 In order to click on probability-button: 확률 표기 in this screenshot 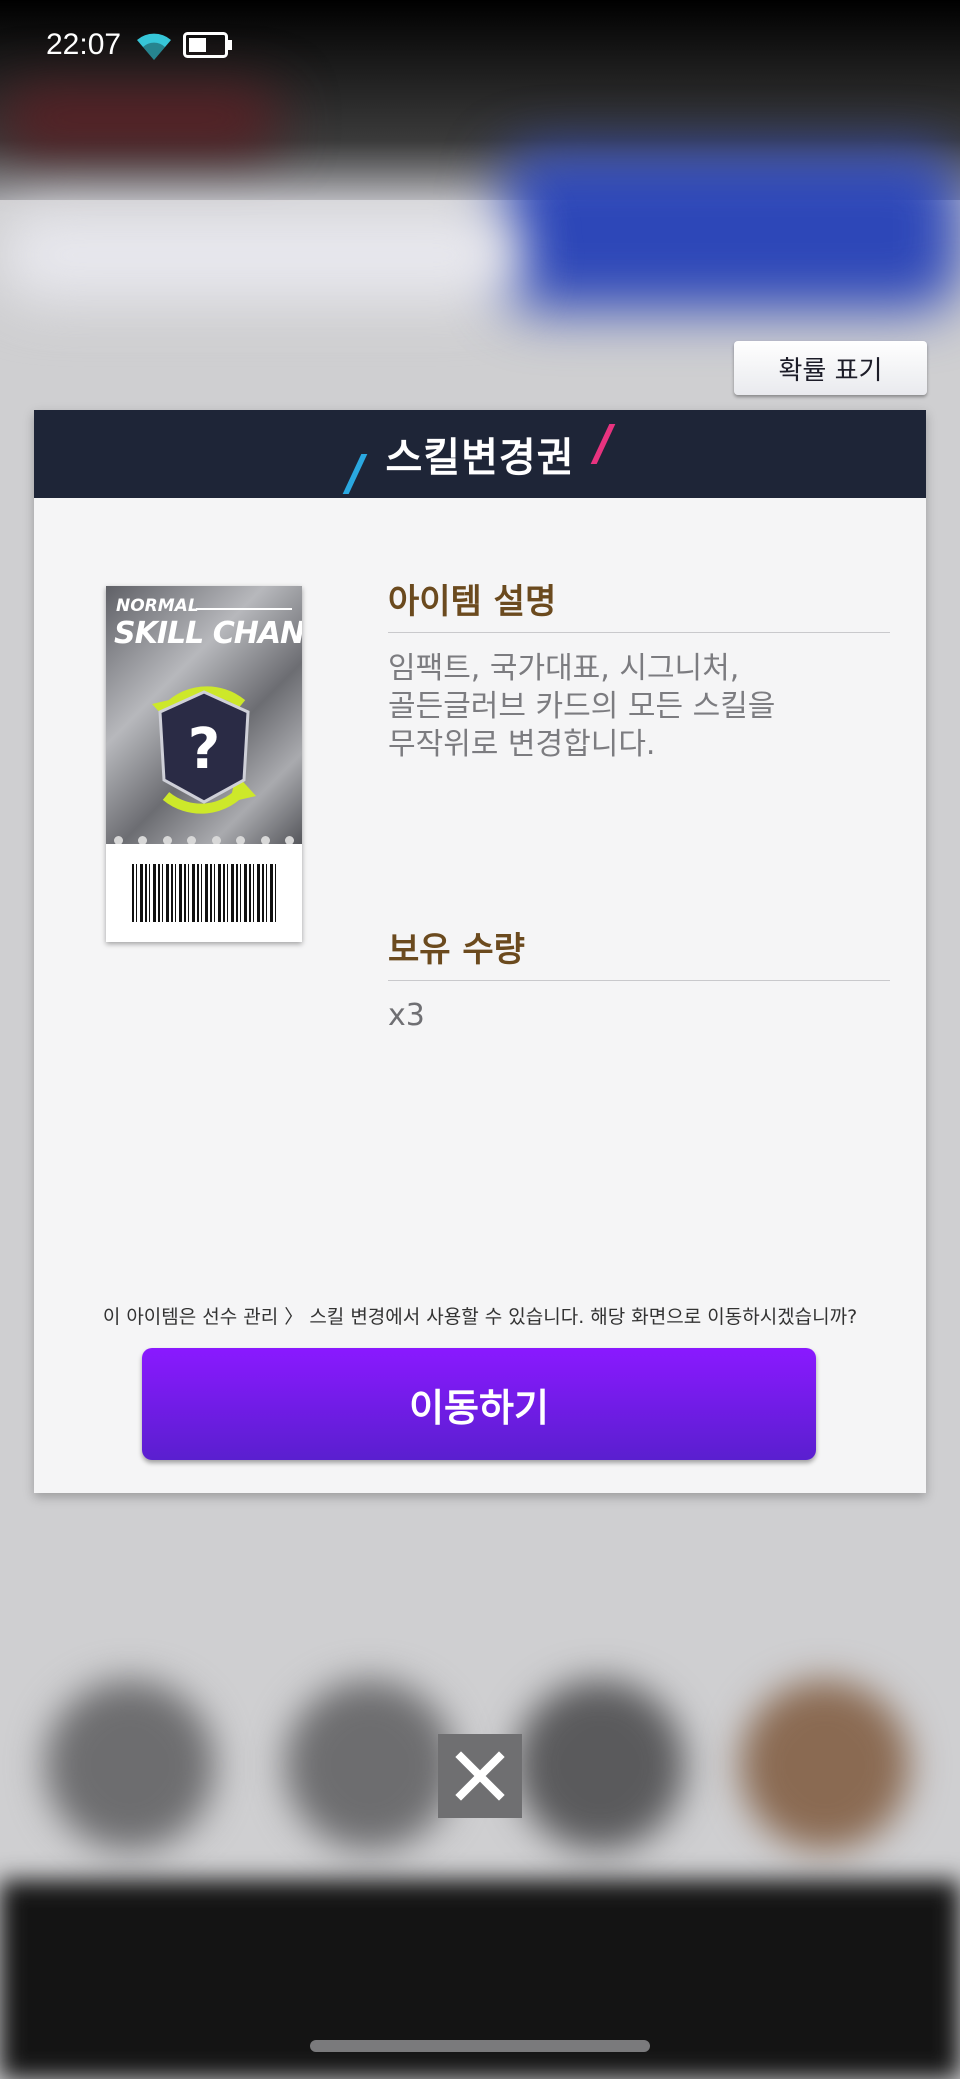, I will do `click(830, 368)`.